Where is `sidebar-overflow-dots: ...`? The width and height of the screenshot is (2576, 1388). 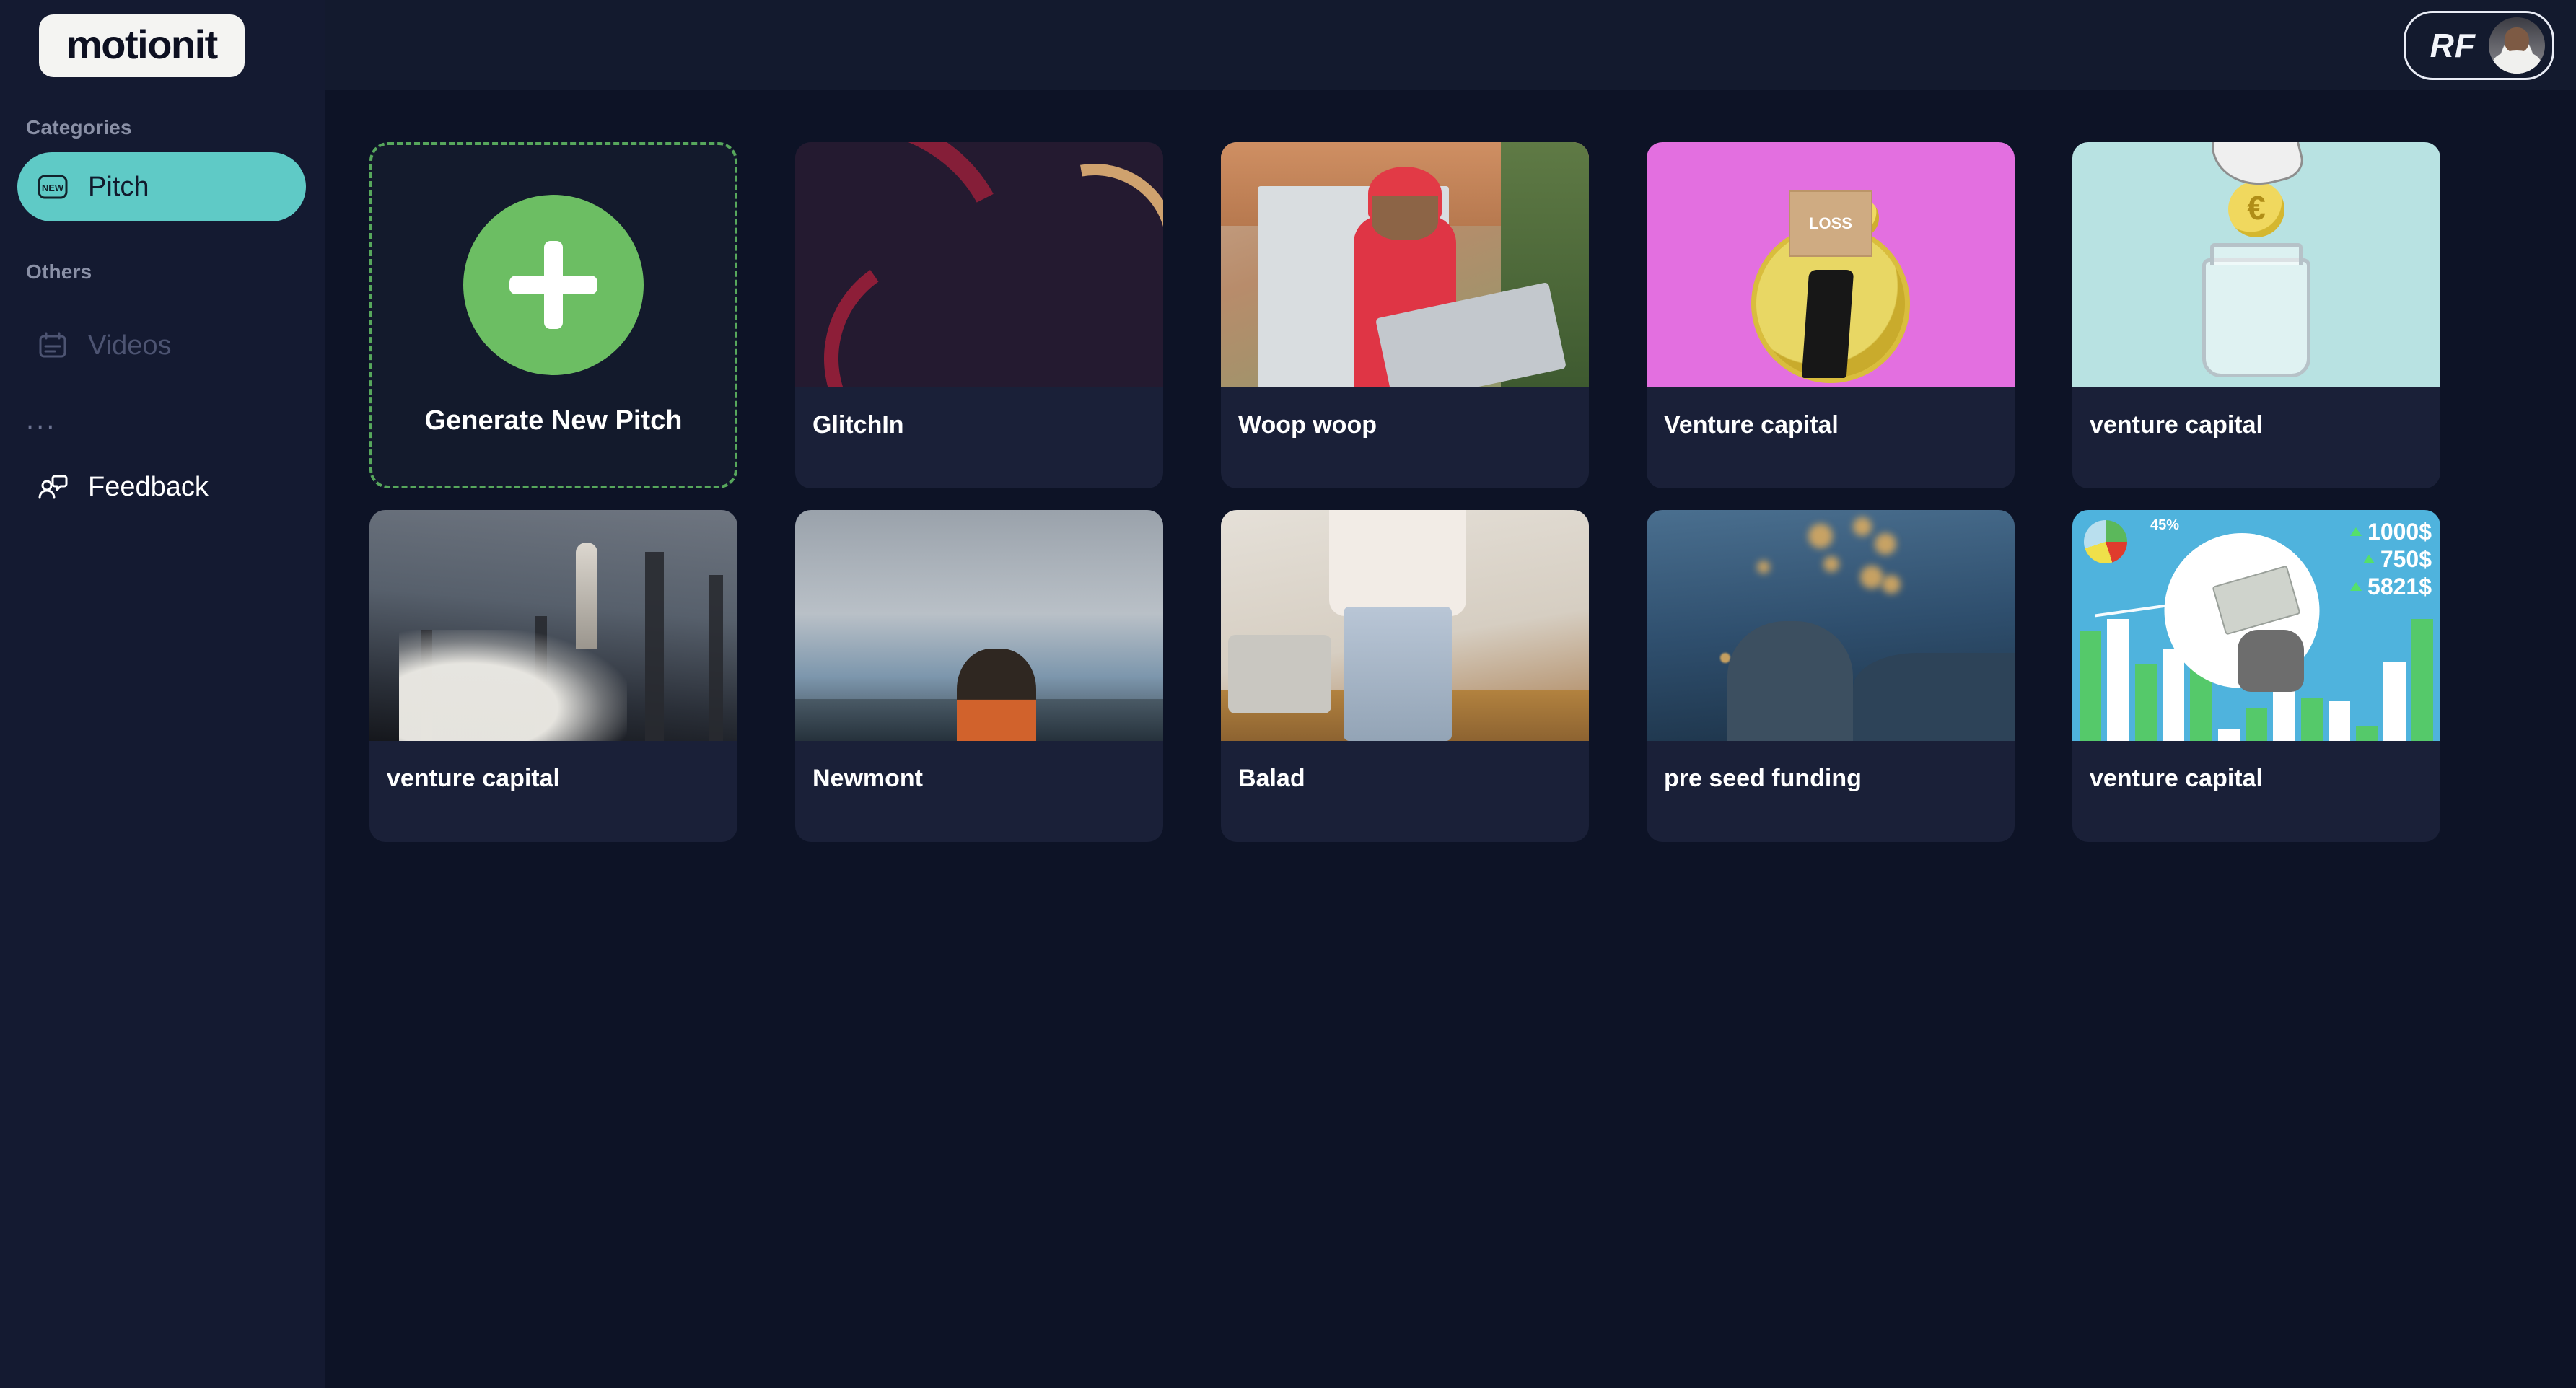
sidebar-overflow-dots: ... is located at coordinates (162, 419).